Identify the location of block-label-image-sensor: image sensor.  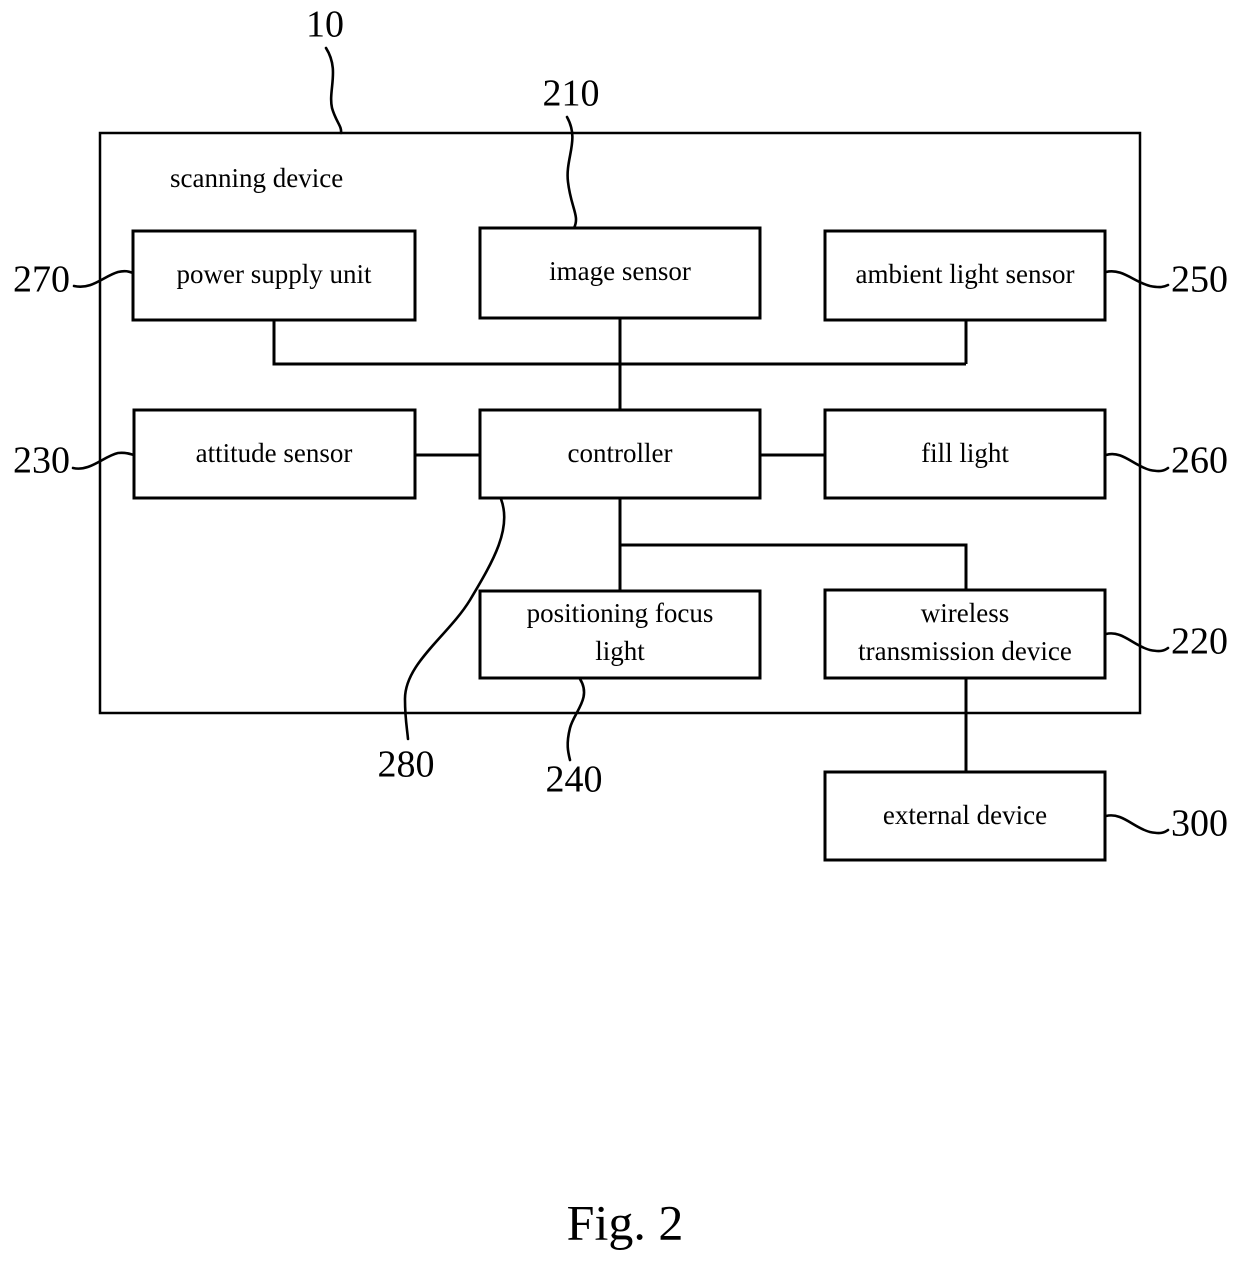
(620, 271).